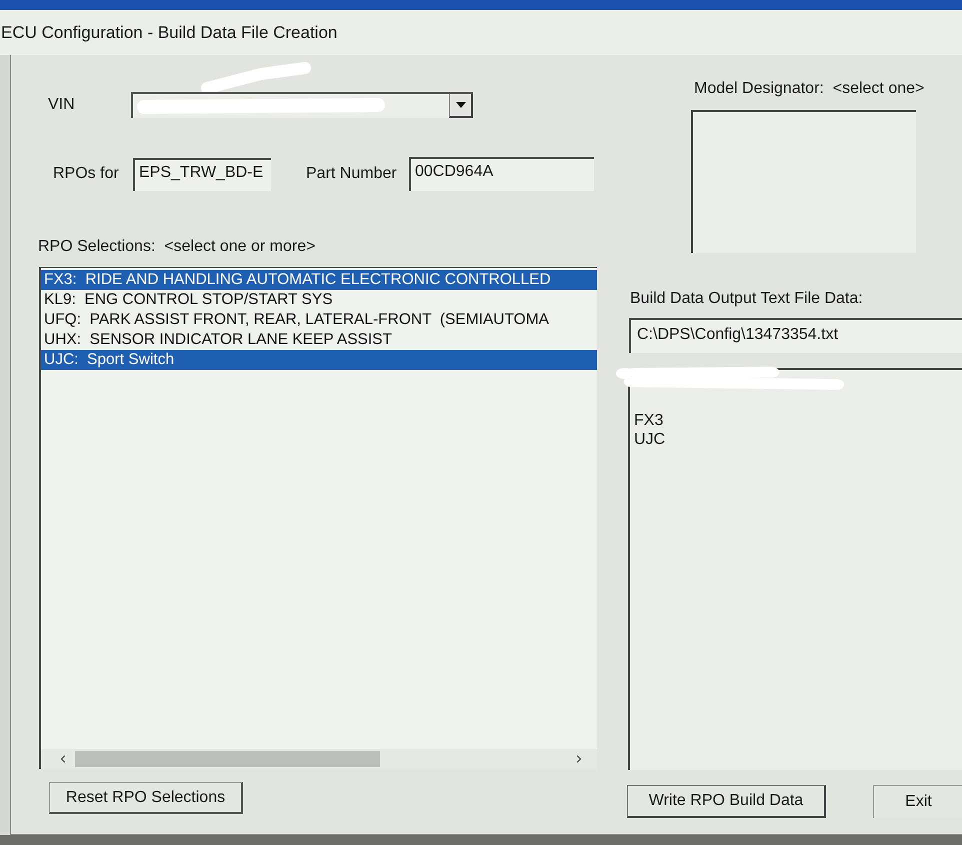 The image size is (962, 845). I want to click on rpos-for-field: EPS_TRW_BD-E, so click(202, 174).